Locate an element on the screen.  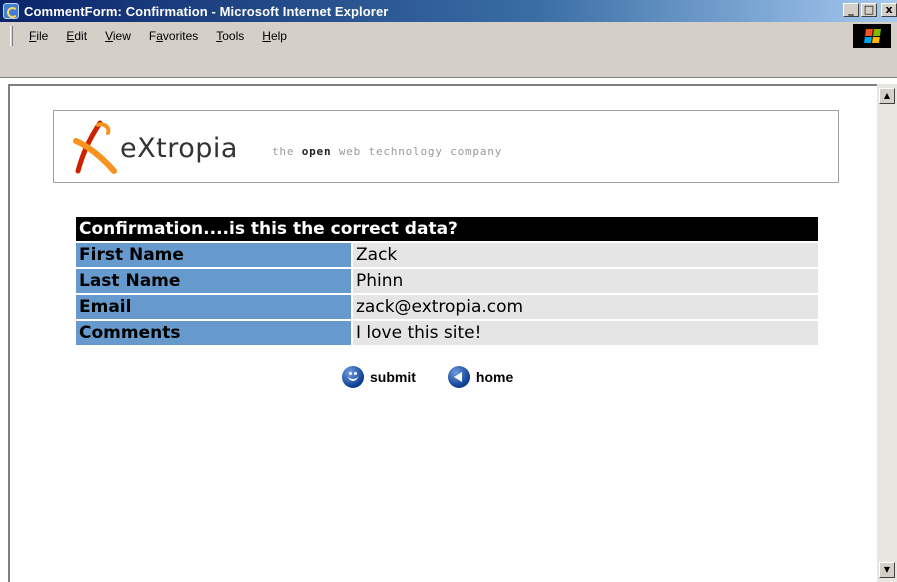
submit-label: submit is located at coordinates (393, 377).